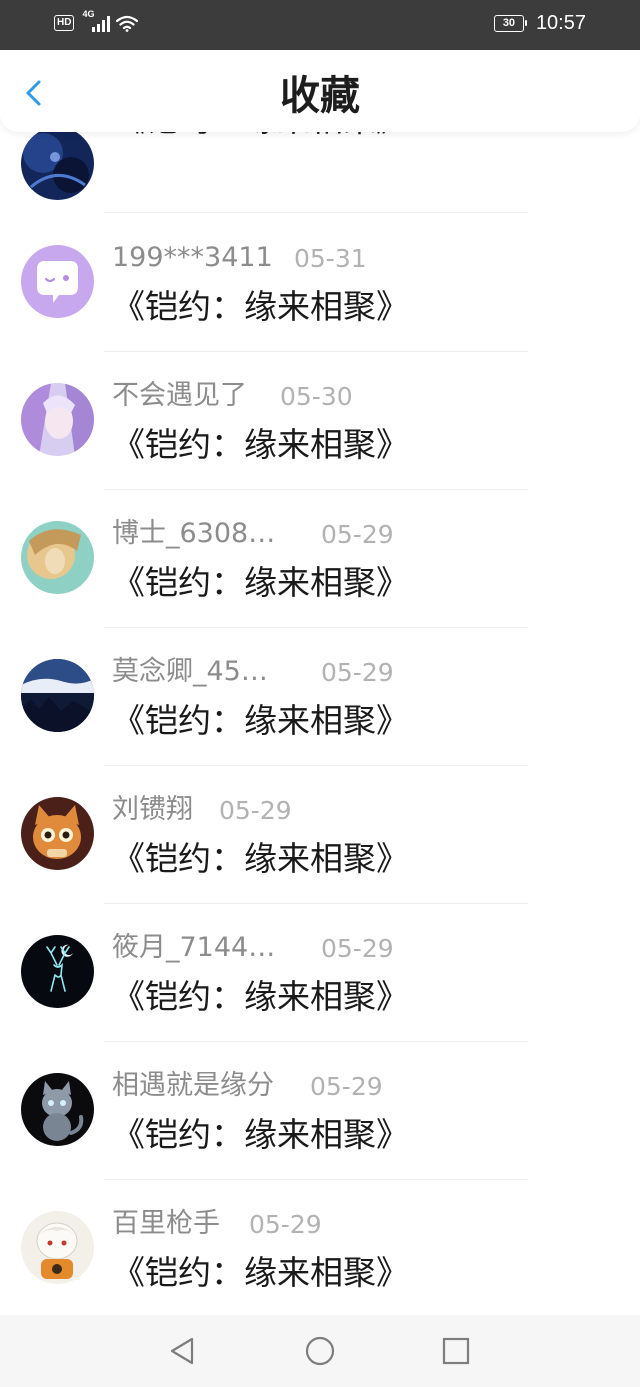 The image size is (640, 1387). Describe the element at coordinates (179, 395) in the screenshot. I see `user-name: 不会遇见了` at that location.